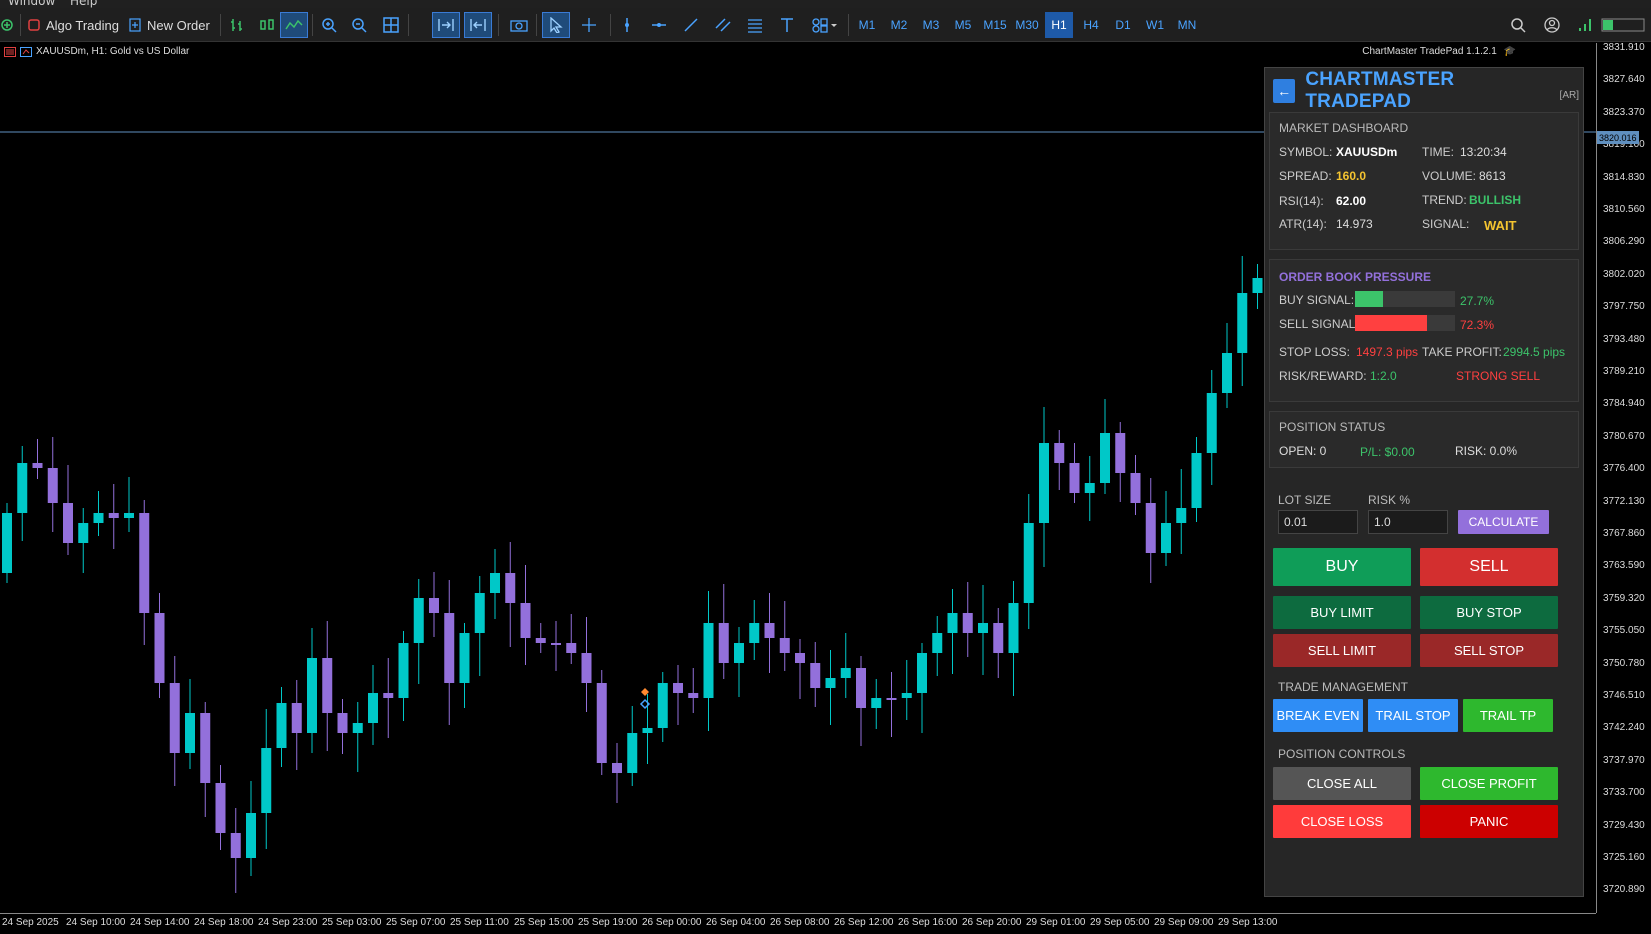 The width and height of the screenshot is (1651, 934). I want to click on line-chart-icon, so click(294, 25).